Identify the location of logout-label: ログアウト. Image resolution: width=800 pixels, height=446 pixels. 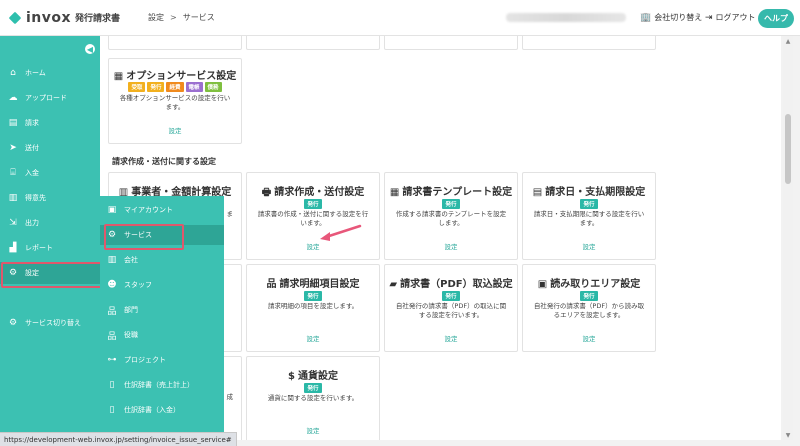
(735, 17).